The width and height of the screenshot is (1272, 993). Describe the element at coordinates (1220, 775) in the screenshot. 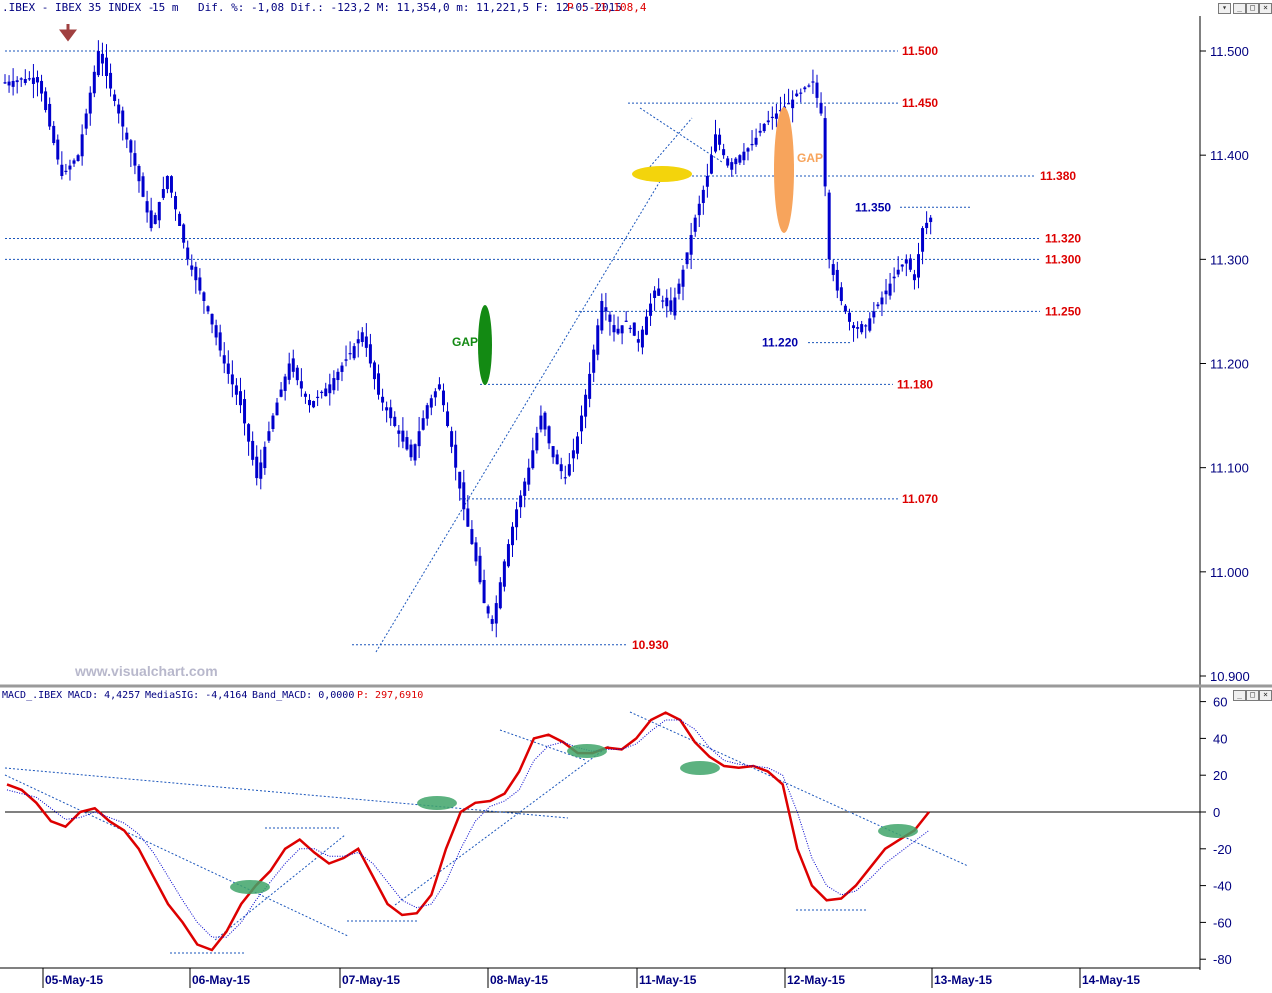

I see `macd-axis-label: 20` at that location.